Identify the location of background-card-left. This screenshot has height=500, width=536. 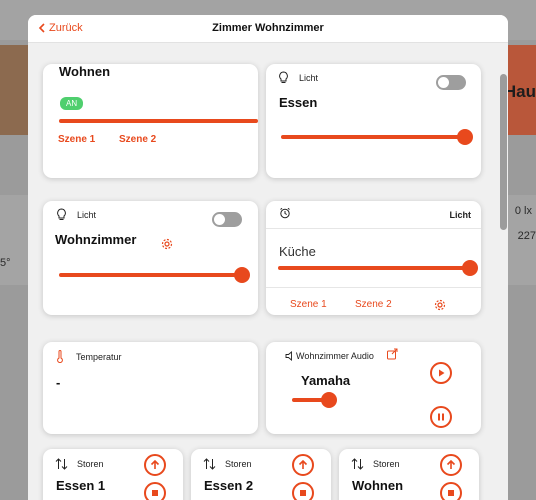
(15, 240).